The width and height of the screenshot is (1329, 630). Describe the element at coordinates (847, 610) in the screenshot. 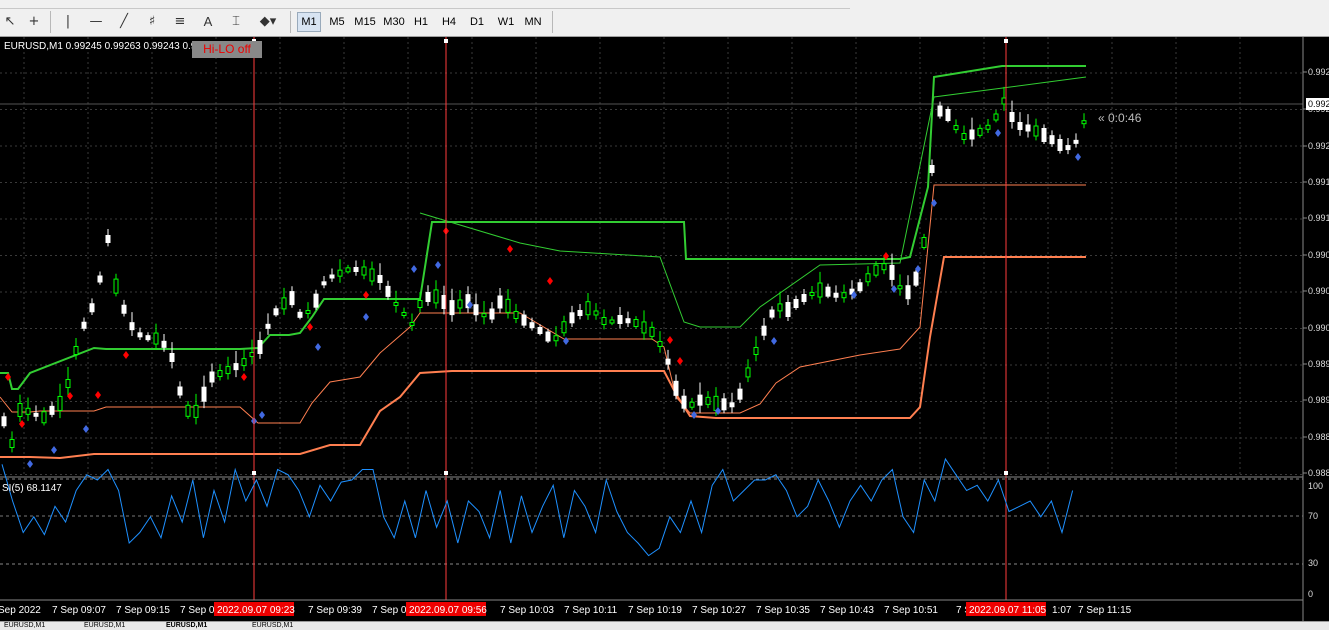

I see `time-label: 7 Sep 10:43` at that location.